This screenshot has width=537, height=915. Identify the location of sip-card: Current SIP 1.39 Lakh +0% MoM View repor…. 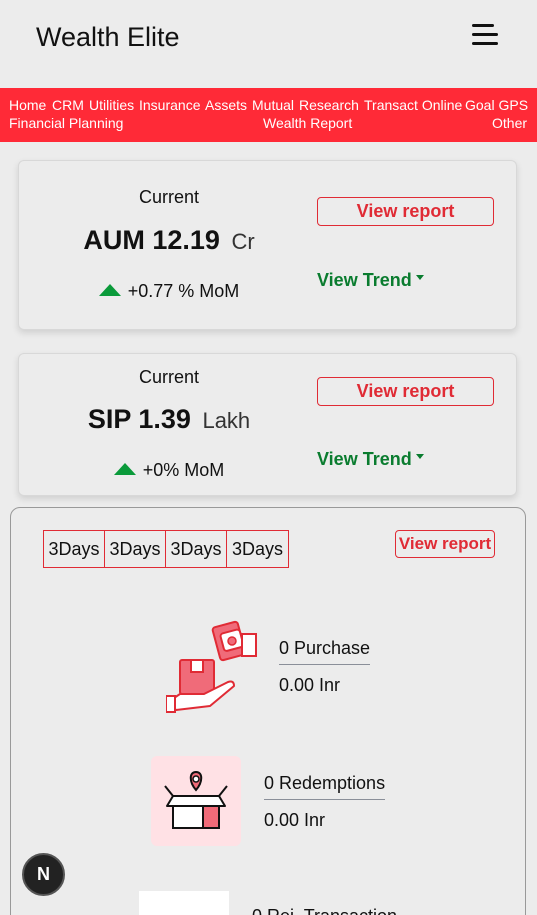
(267, 424).